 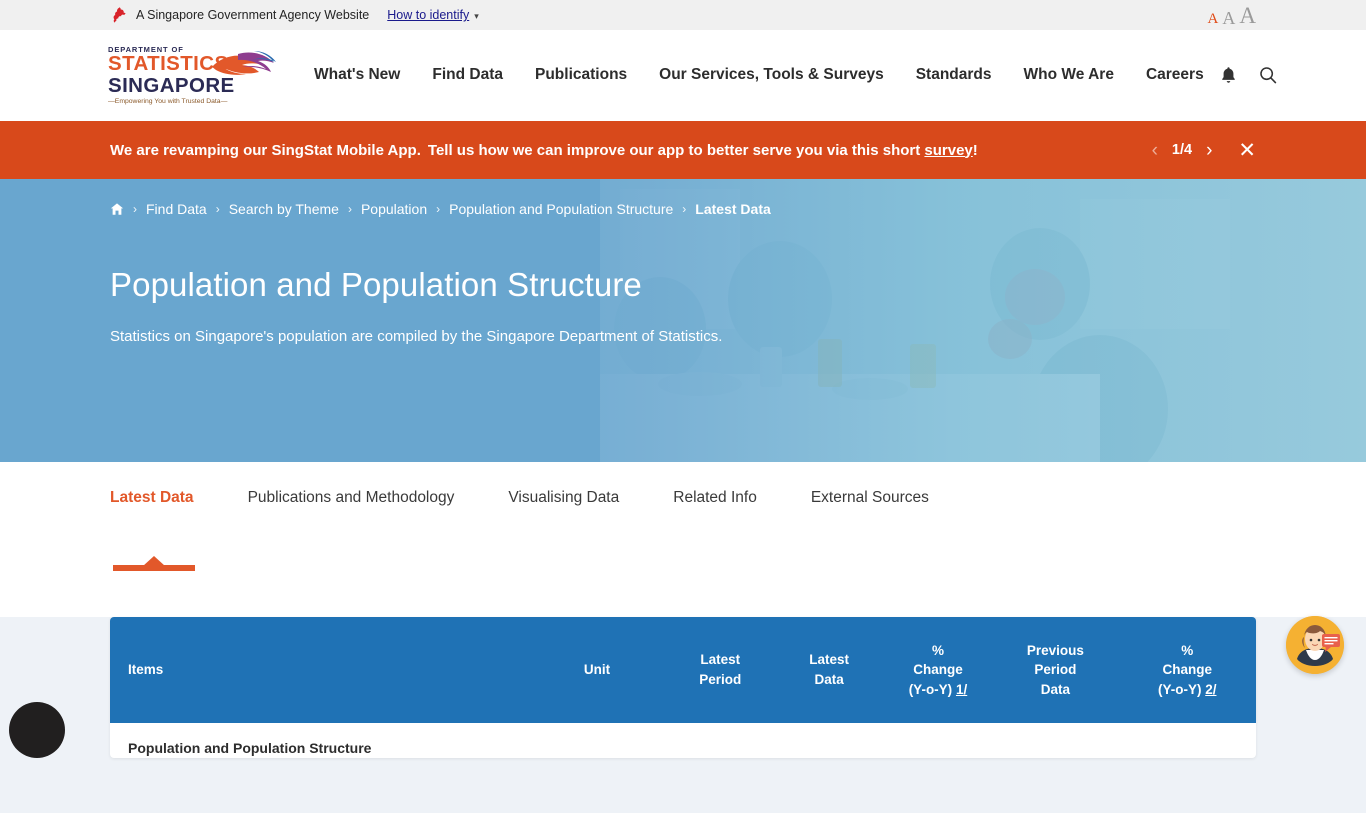 What do you see at coordinates (1209, 150) in the screenshot?
I see `banner-next-button: ›` at bounding box center [1209, 150].